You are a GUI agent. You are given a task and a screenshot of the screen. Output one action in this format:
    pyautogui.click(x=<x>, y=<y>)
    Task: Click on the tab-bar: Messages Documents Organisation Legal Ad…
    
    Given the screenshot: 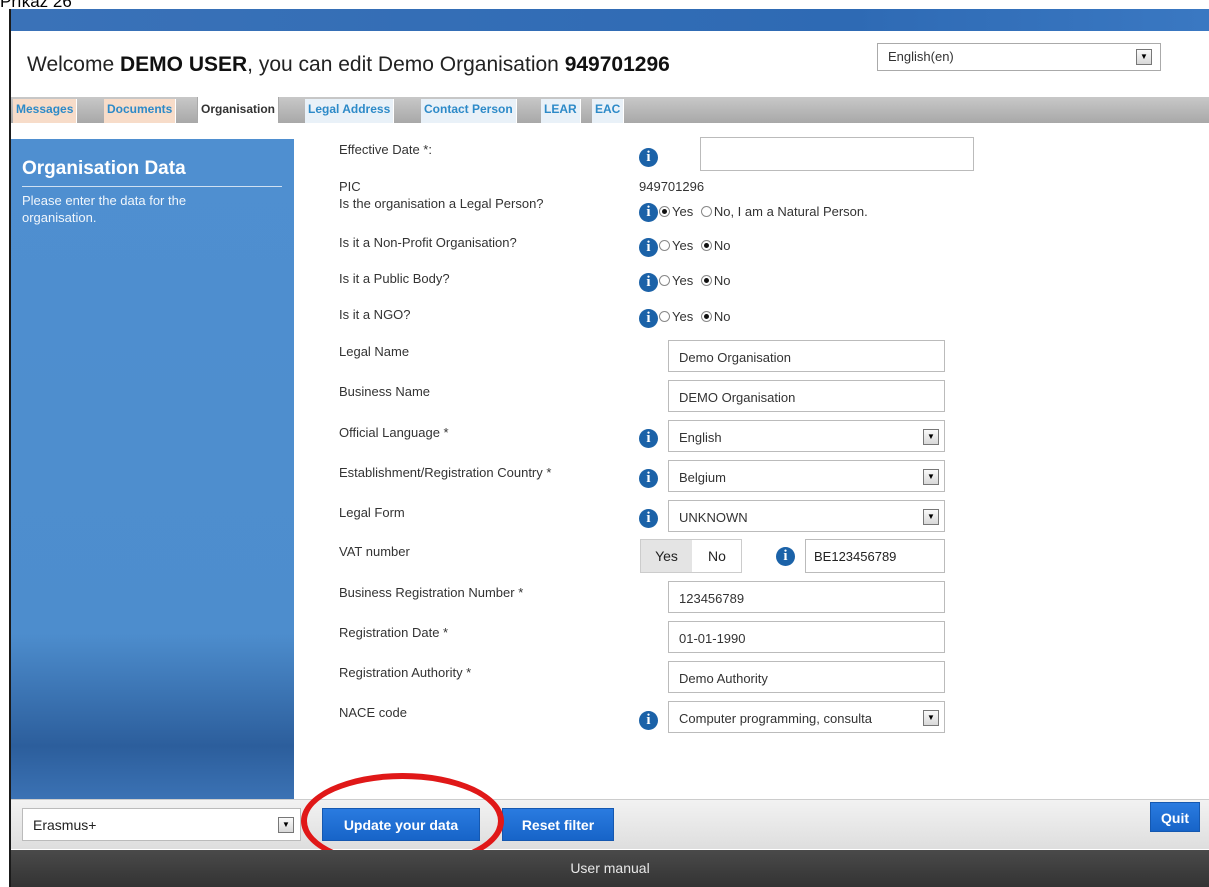 What is the action you would take?
    pyautogui.click(x=610, y=110)
    